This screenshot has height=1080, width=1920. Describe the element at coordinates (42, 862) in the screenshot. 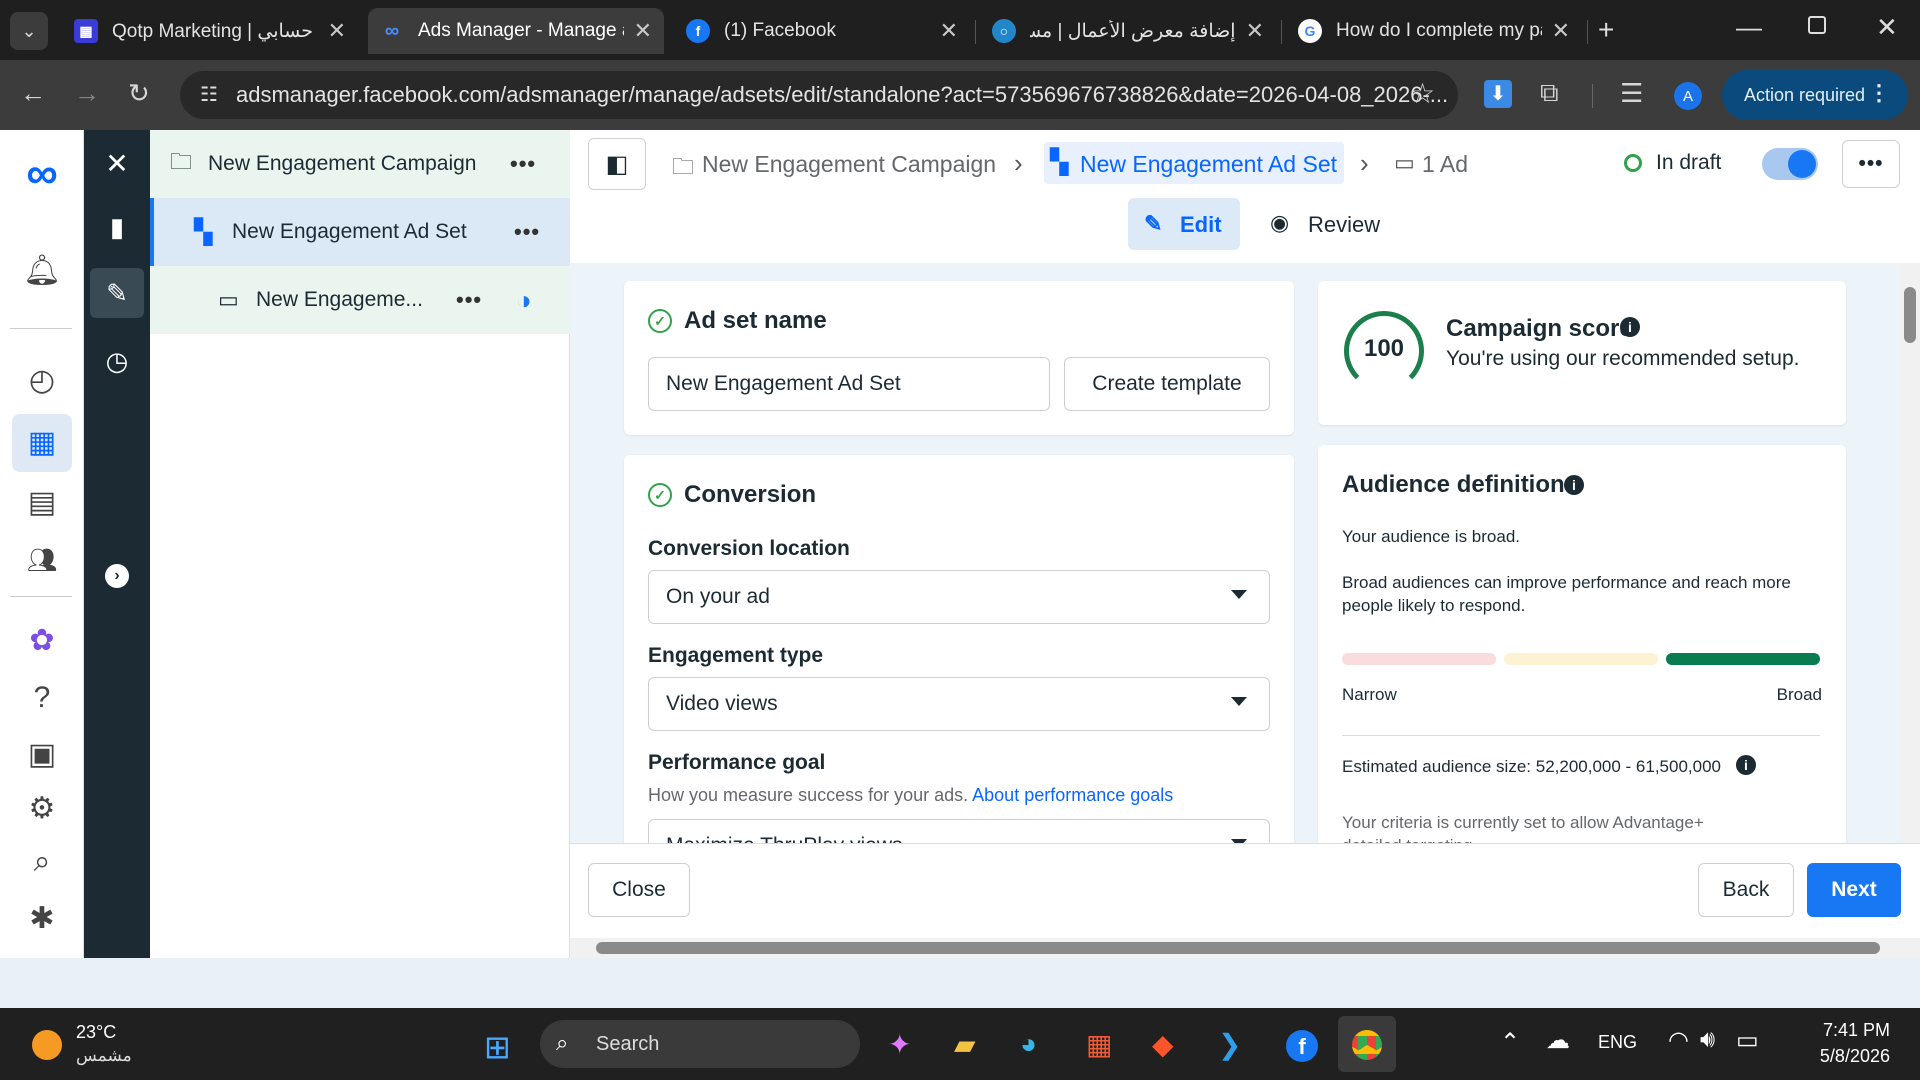

I see `search-icon: ⌕` at that location.